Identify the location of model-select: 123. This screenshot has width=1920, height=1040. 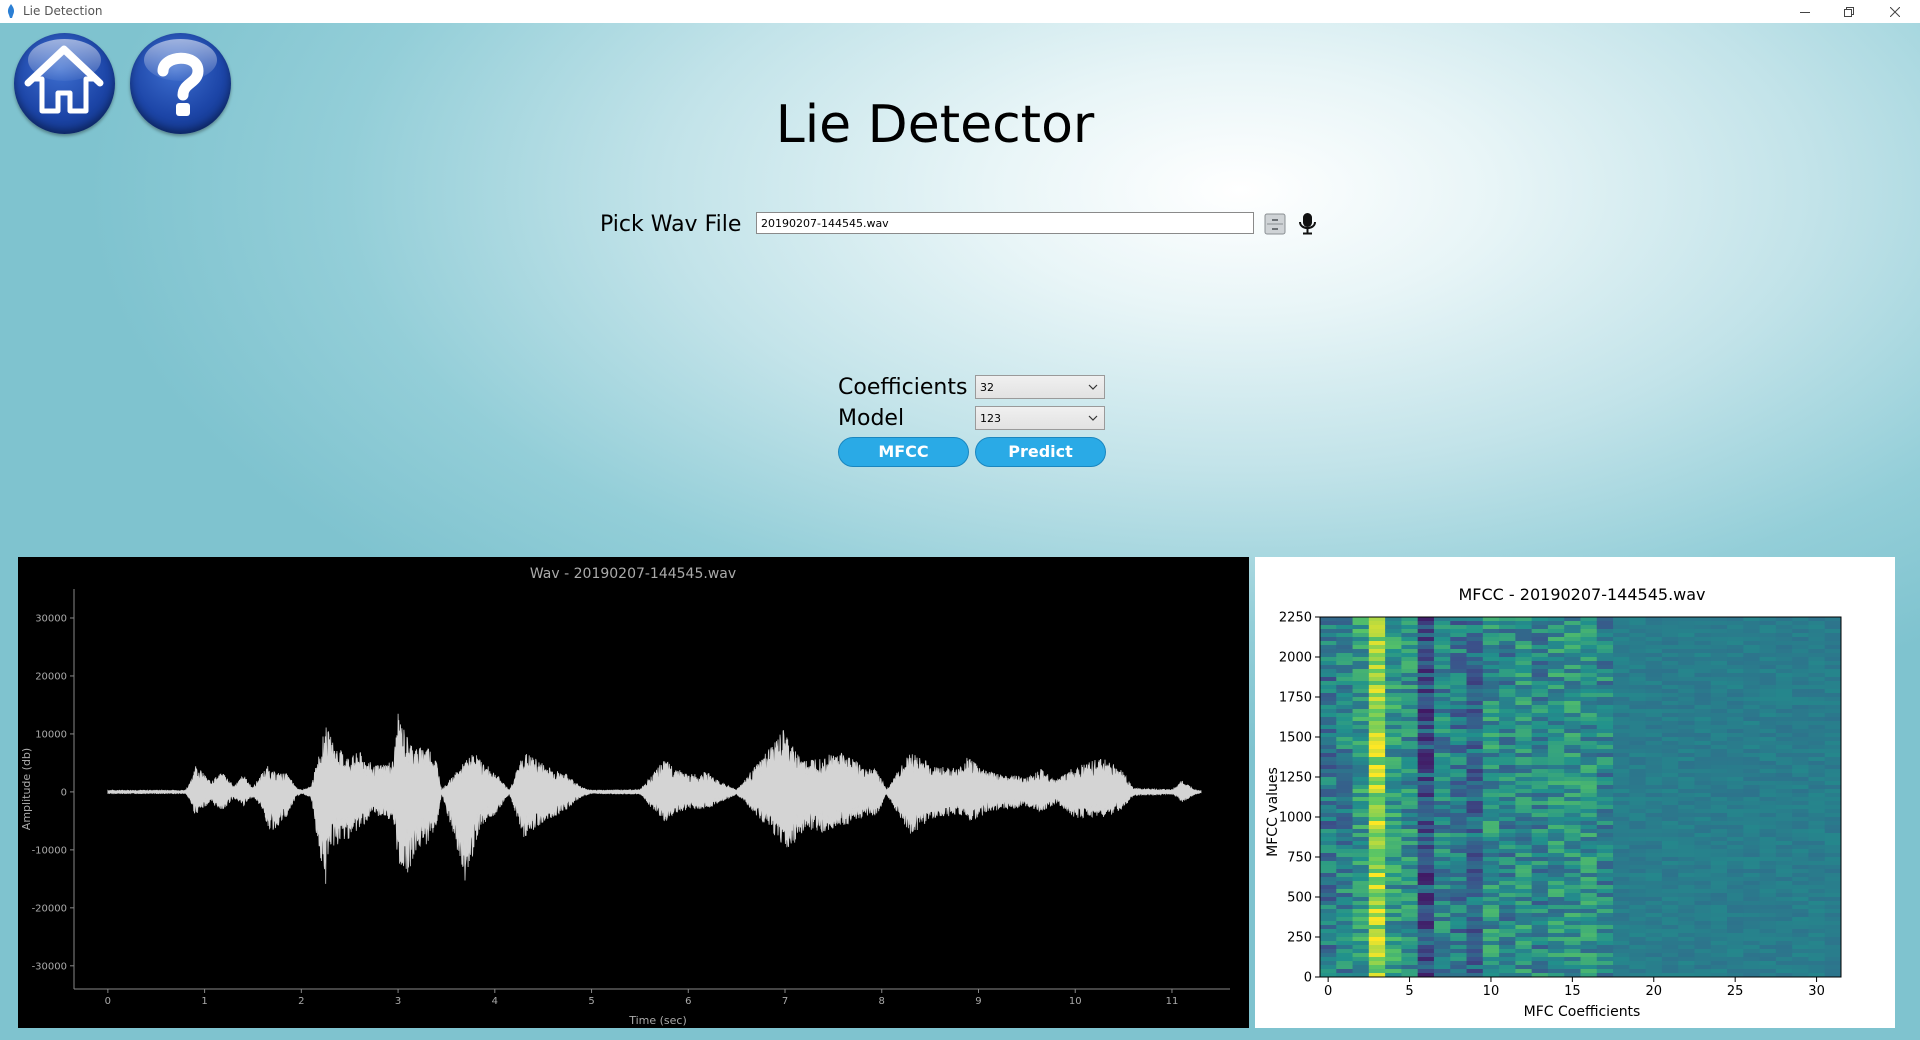
(1040, 418).